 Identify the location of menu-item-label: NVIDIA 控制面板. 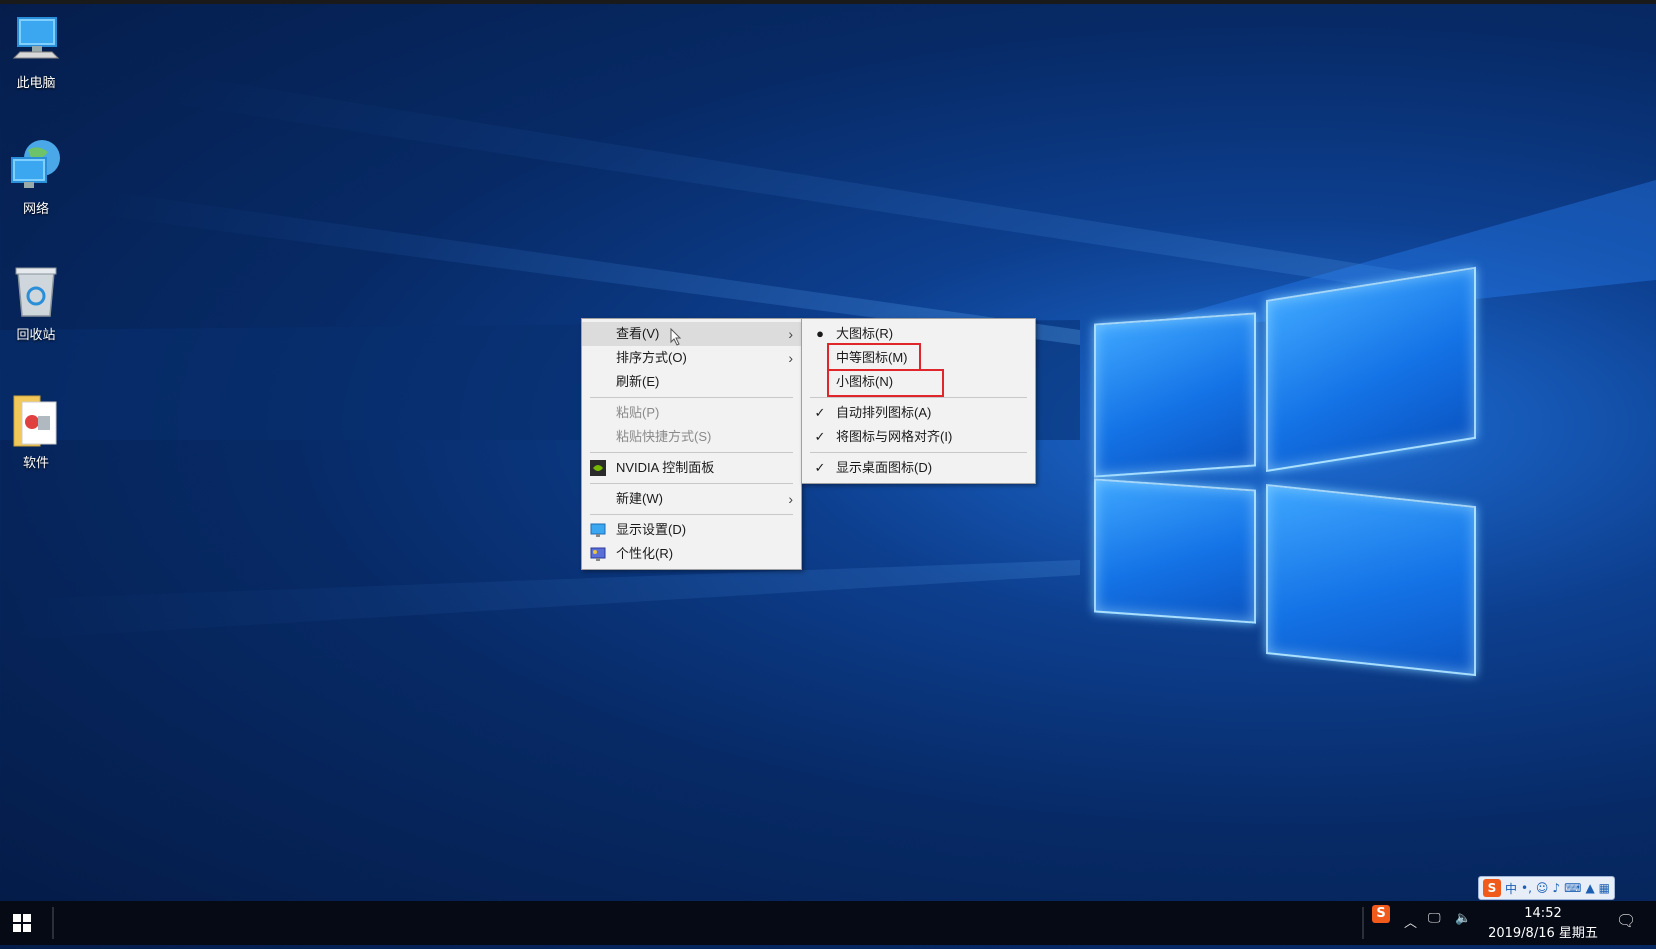
(665, 467).